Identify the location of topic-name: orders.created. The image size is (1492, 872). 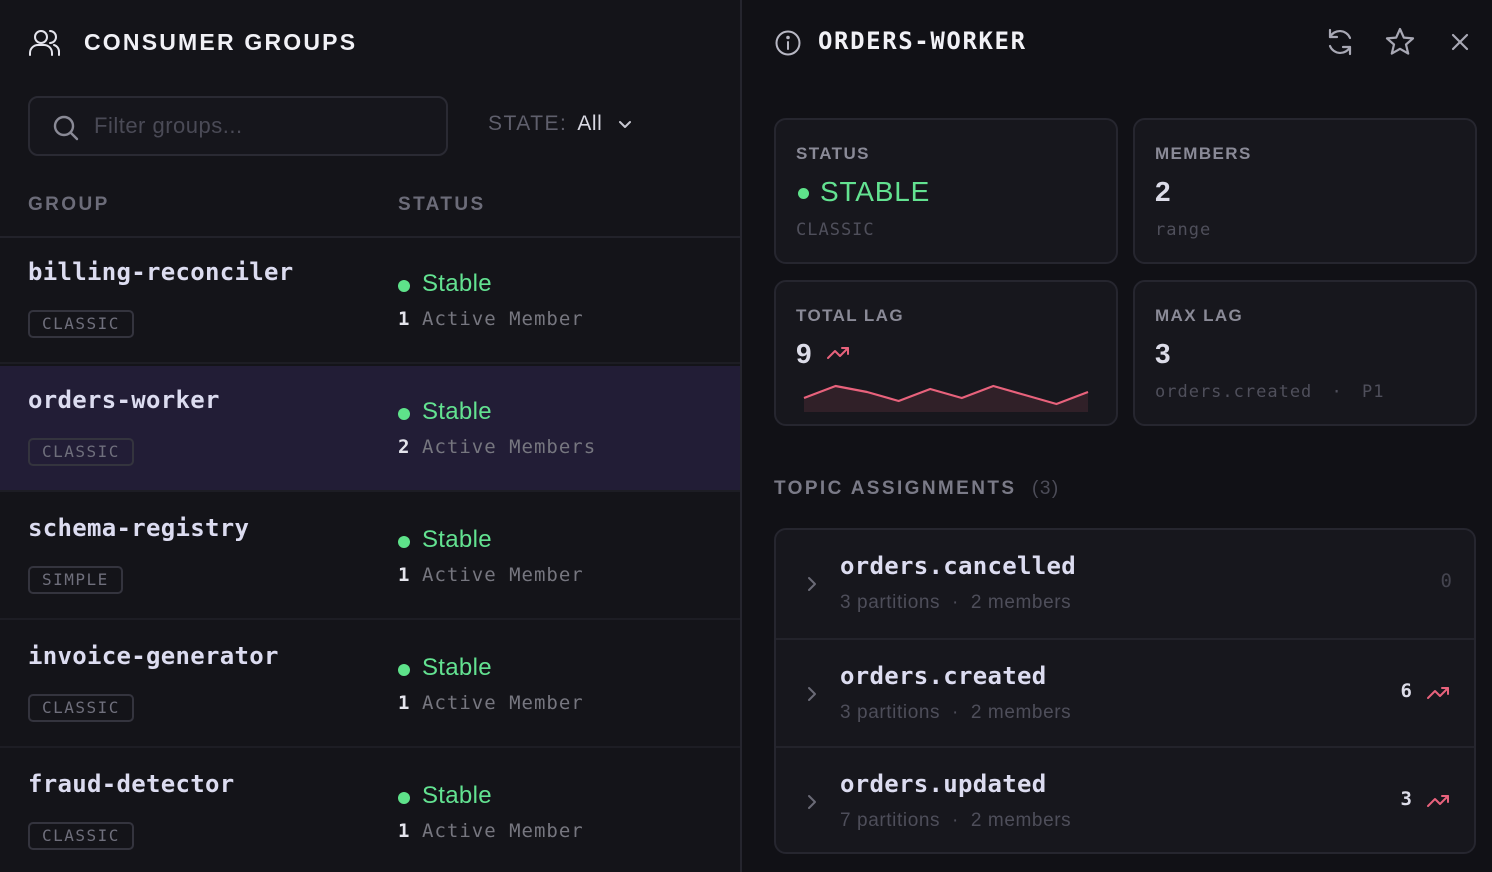
(943, 676).